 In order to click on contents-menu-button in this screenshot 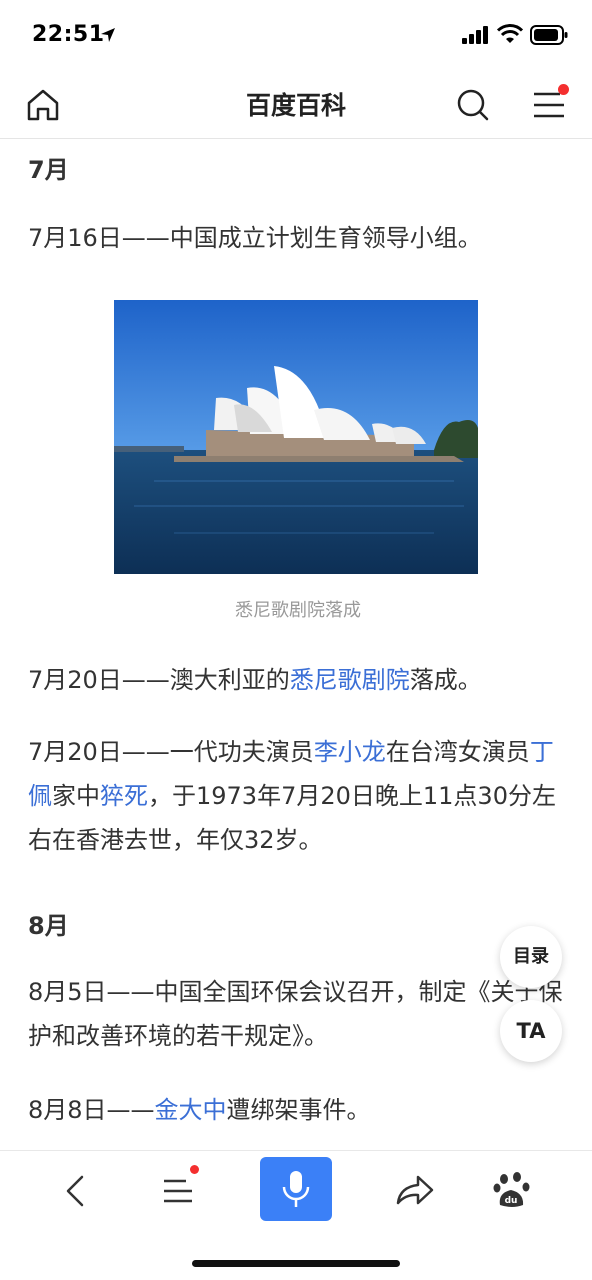, I will do `click(178, 1191)`.